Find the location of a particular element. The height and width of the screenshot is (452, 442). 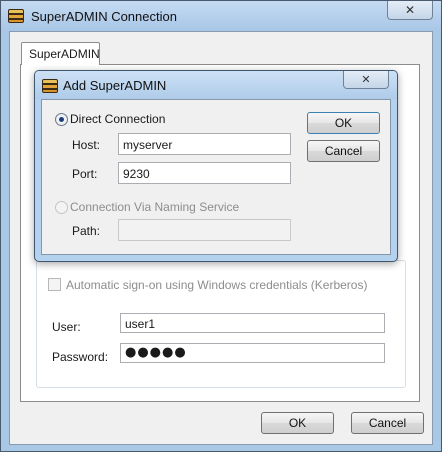

naming-service-radio is located at coordinates (61, 207).